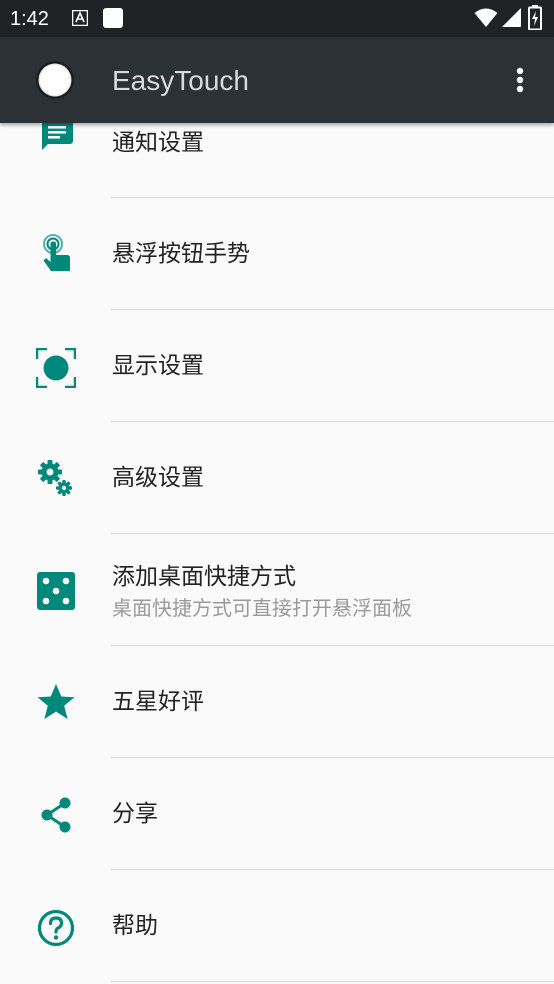 The width and height of the screenshot is (554, 984). Describe the element at coordinates (158, 478) in the screenshot. I see `item-title: 高级设置` at that location.